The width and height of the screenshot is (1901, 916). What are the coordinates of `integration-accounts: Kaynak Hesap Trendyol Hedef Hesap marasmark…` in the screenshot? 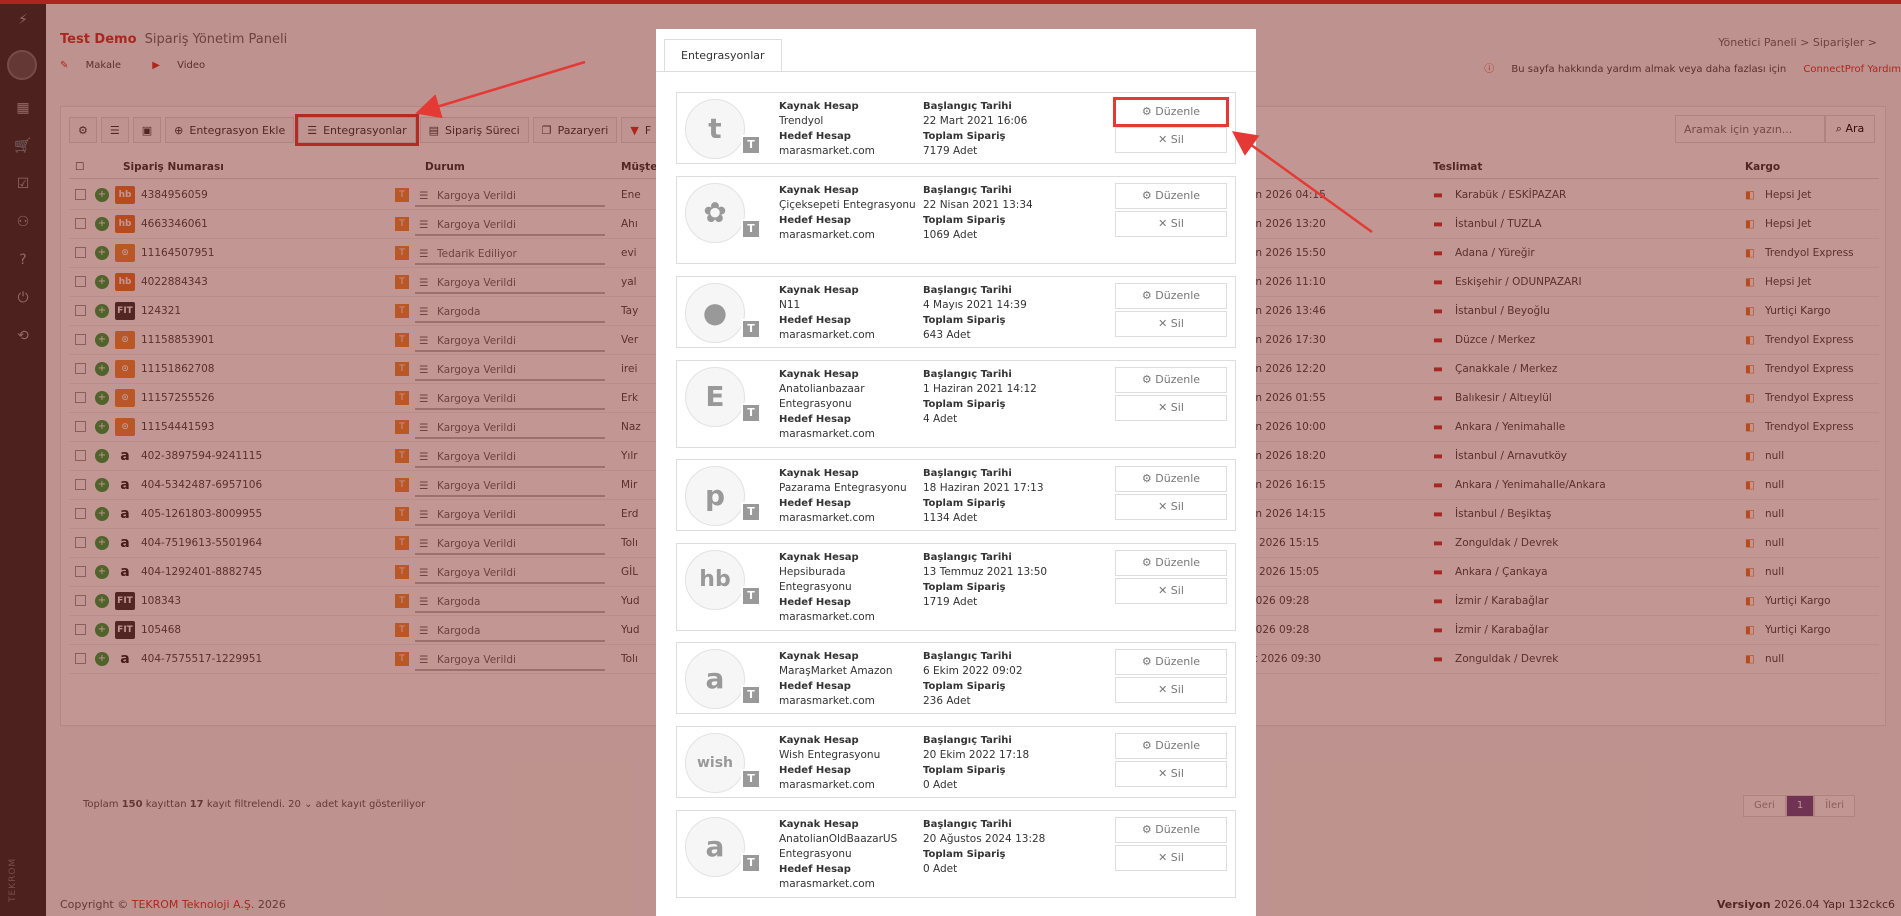 It's located at (849, 129).